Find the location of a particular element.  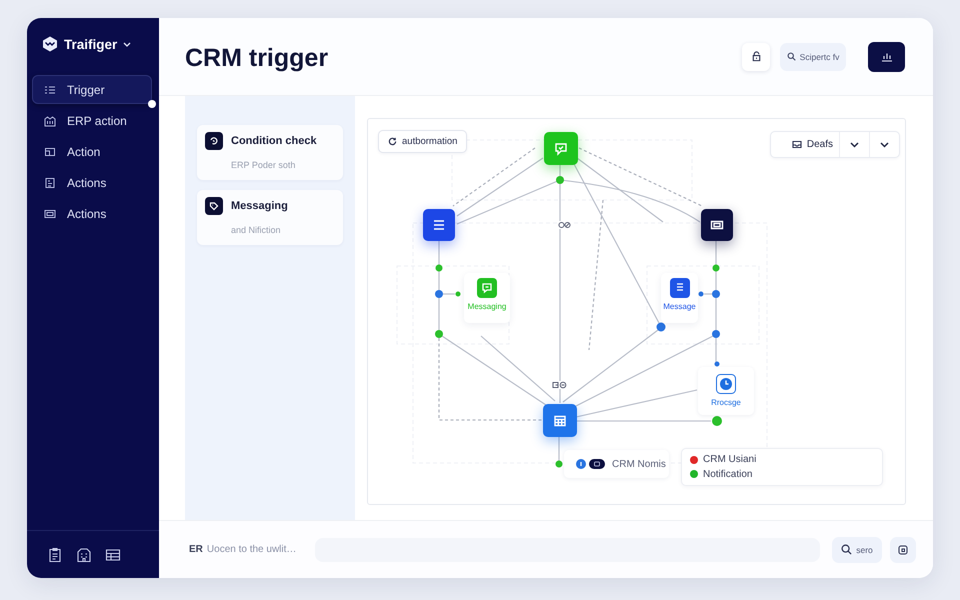

nav-item: ERP action is located at coordinates (92, 120).